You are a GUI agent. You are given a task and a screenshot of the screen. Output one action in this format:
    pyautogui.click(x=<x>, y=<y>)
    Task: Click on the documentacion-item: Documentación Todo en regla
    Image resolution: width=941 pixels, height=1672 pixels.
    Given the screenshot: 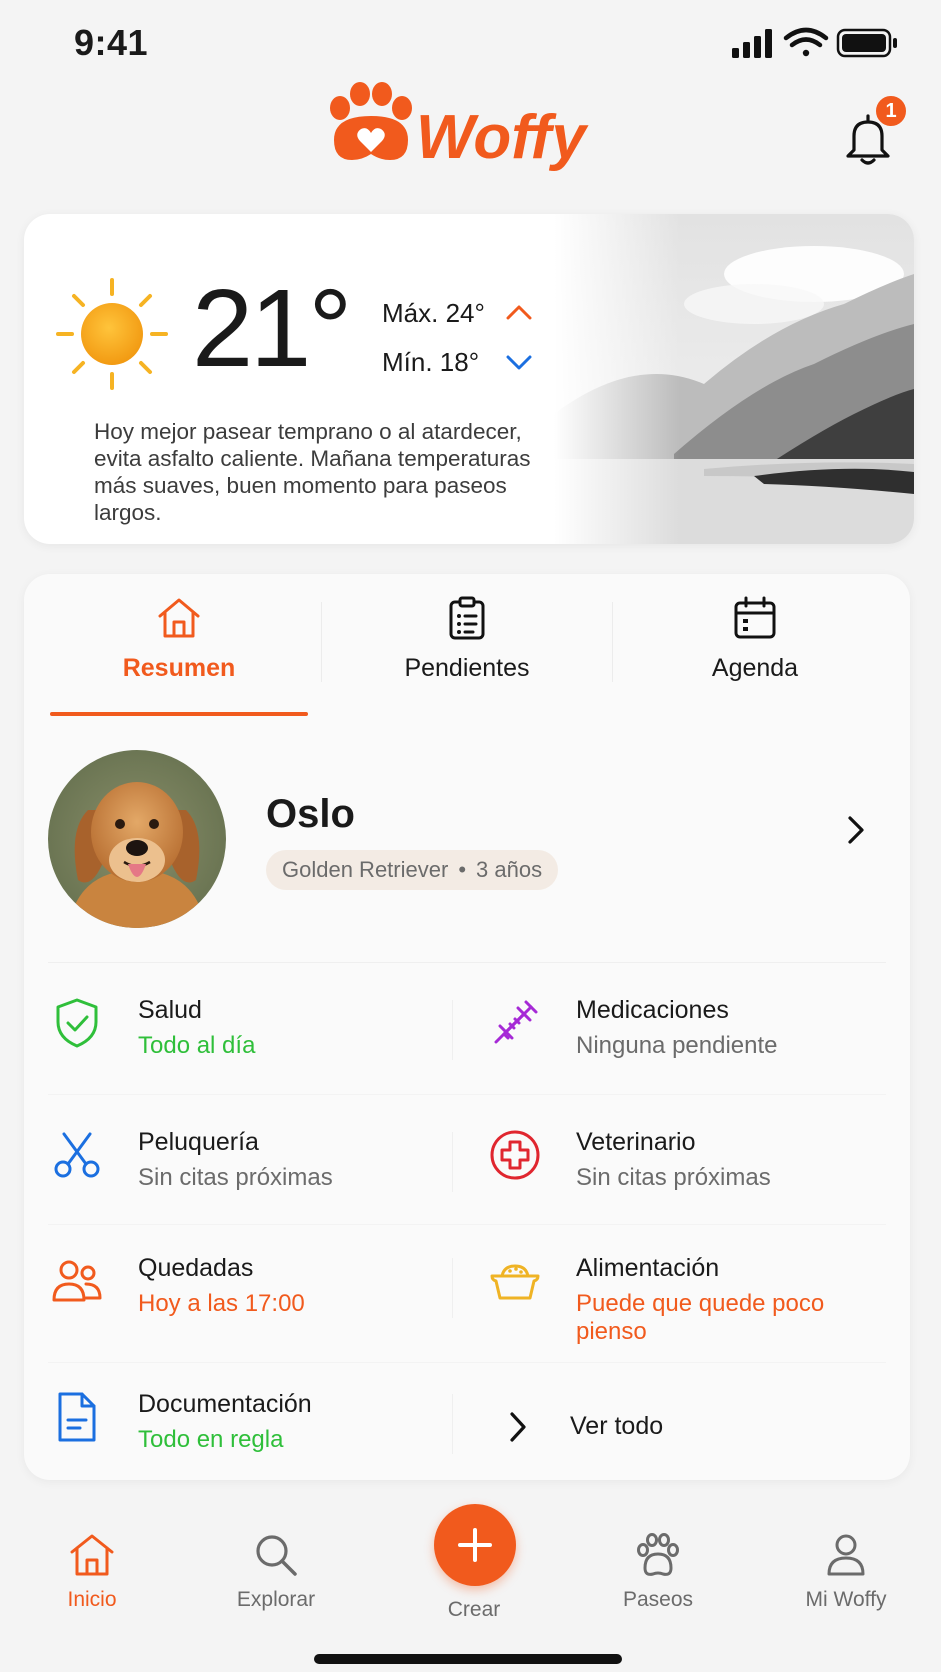 What is the action you would take?
    pyautogui.click(x=234, y=1445)
    